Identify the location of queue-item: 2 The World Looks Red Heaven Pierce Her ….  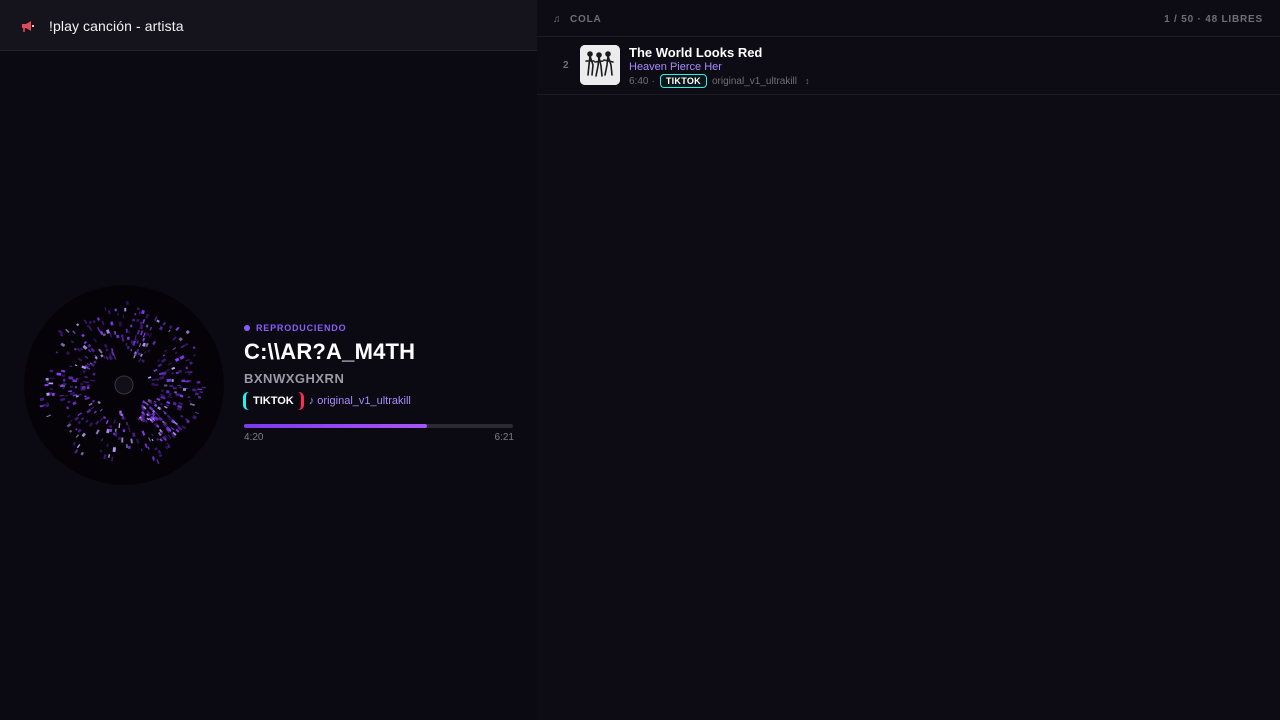
(908, 66).